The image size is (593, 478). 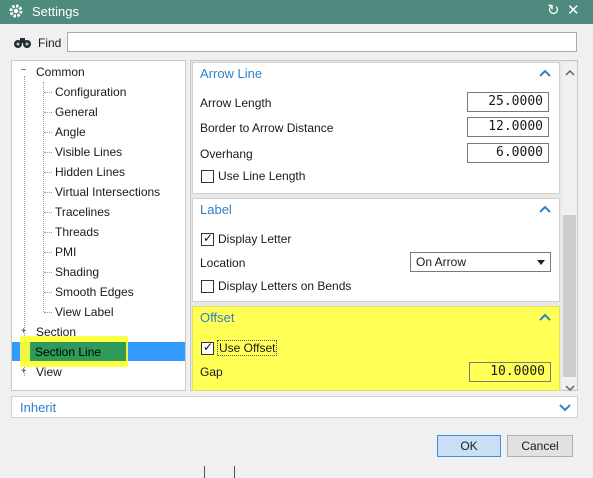 I want to click on tree-item-view-label: View Label, so click(x=84, y=312).